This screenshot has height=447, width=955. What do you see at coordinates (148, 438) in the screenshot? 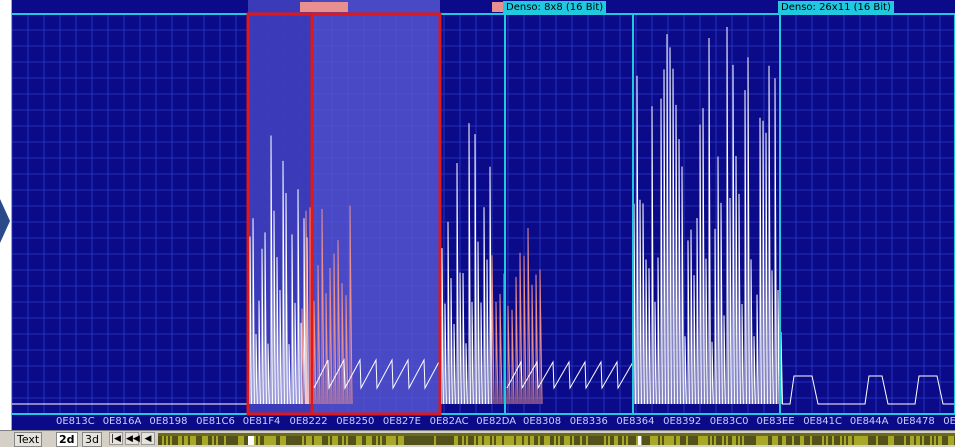
I see `nav-back-icon: ◀` at bounding box center [148, 438].